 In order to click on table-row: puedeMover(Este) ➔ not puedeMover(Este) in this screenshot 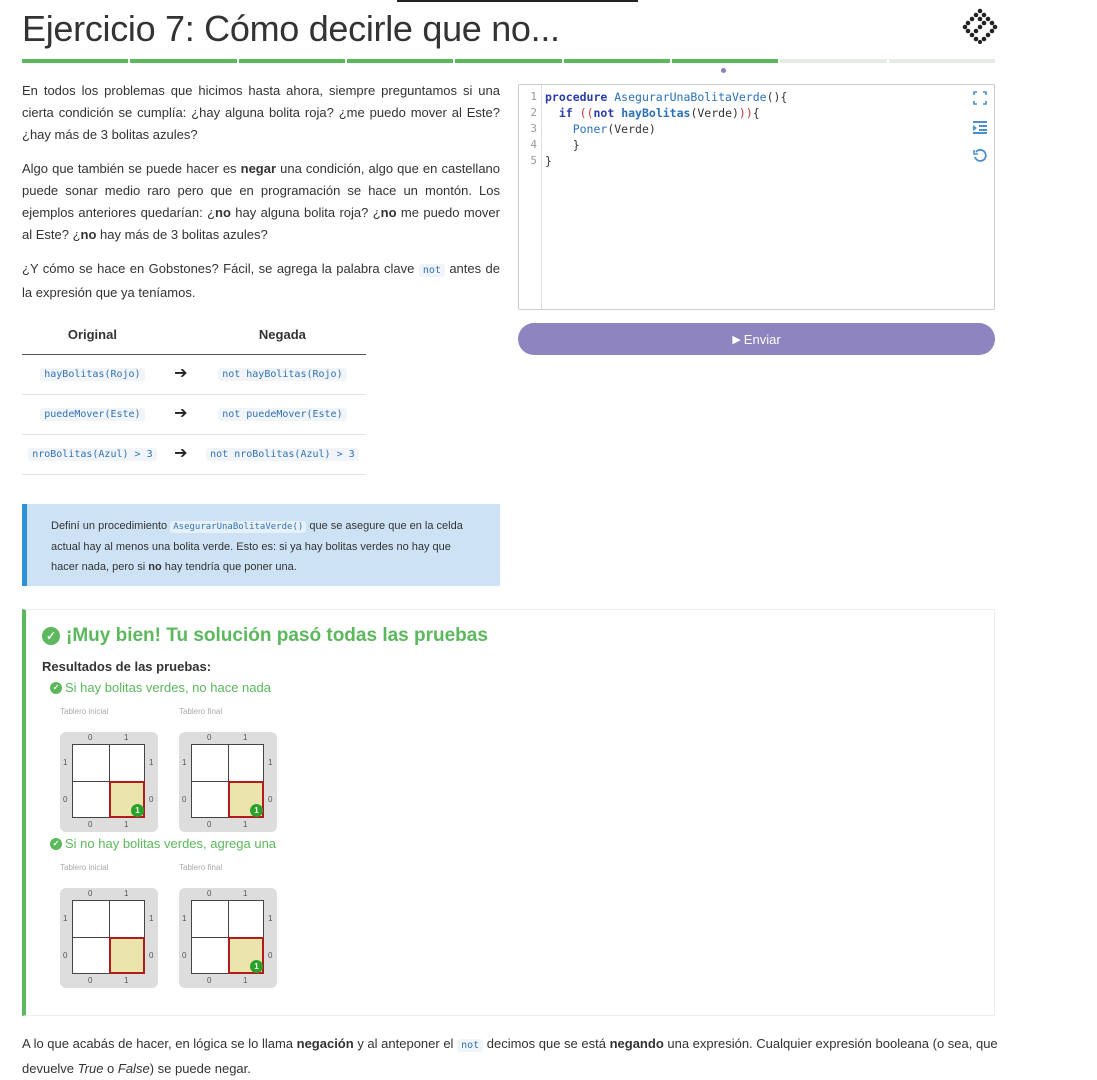, I will do `click(194, 414)`.